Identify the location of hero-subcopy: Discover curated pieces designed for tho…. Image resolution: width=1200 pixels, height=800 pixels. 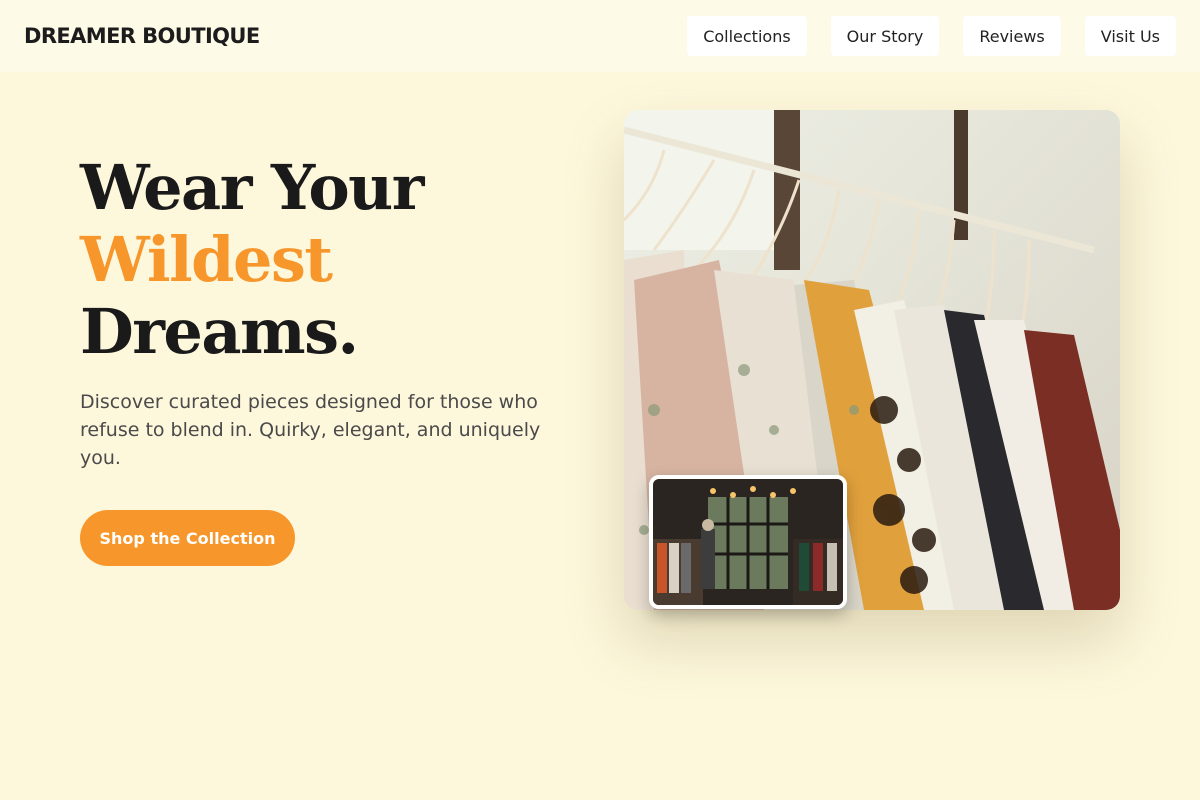
(310, 430).